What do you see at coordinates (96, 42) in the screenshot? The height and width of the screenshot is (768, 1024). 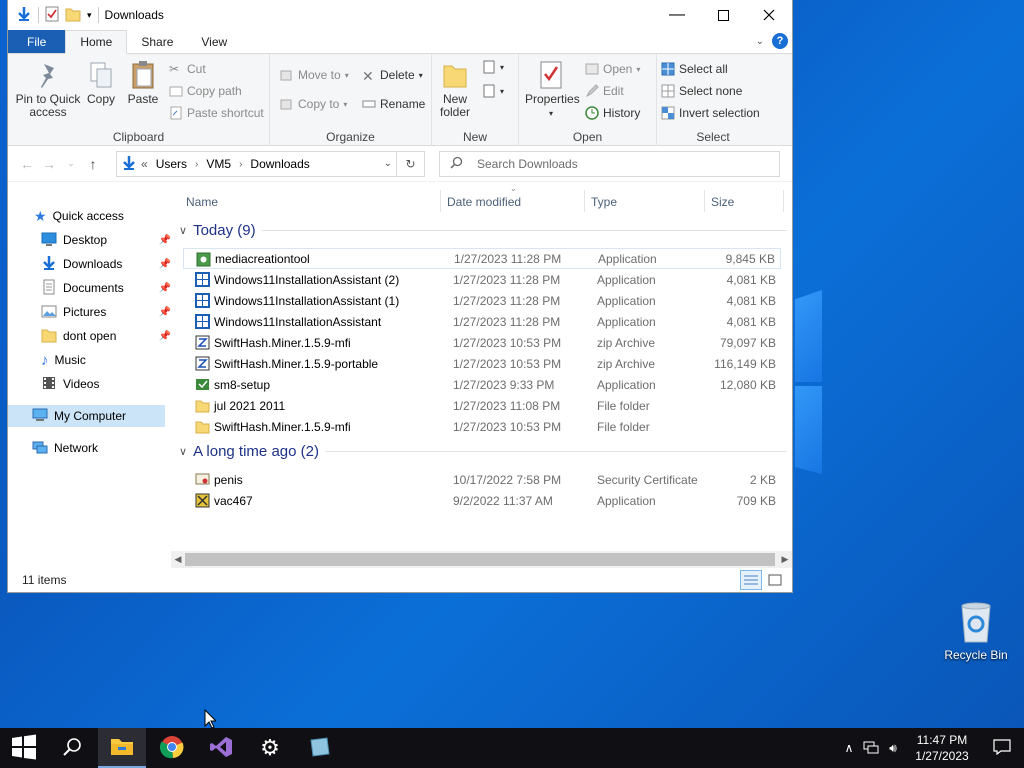 I see `tab-home: Home` at bounding box center [96, 42].